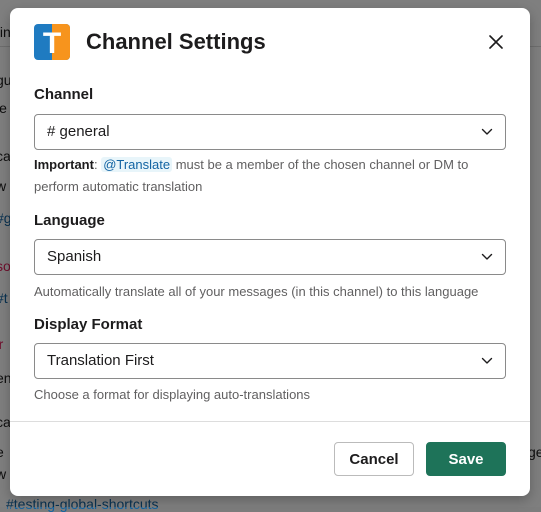 The height and width of the screenshot is (512, 541). I want to click on channel-label: Channel, so click(64, 94).